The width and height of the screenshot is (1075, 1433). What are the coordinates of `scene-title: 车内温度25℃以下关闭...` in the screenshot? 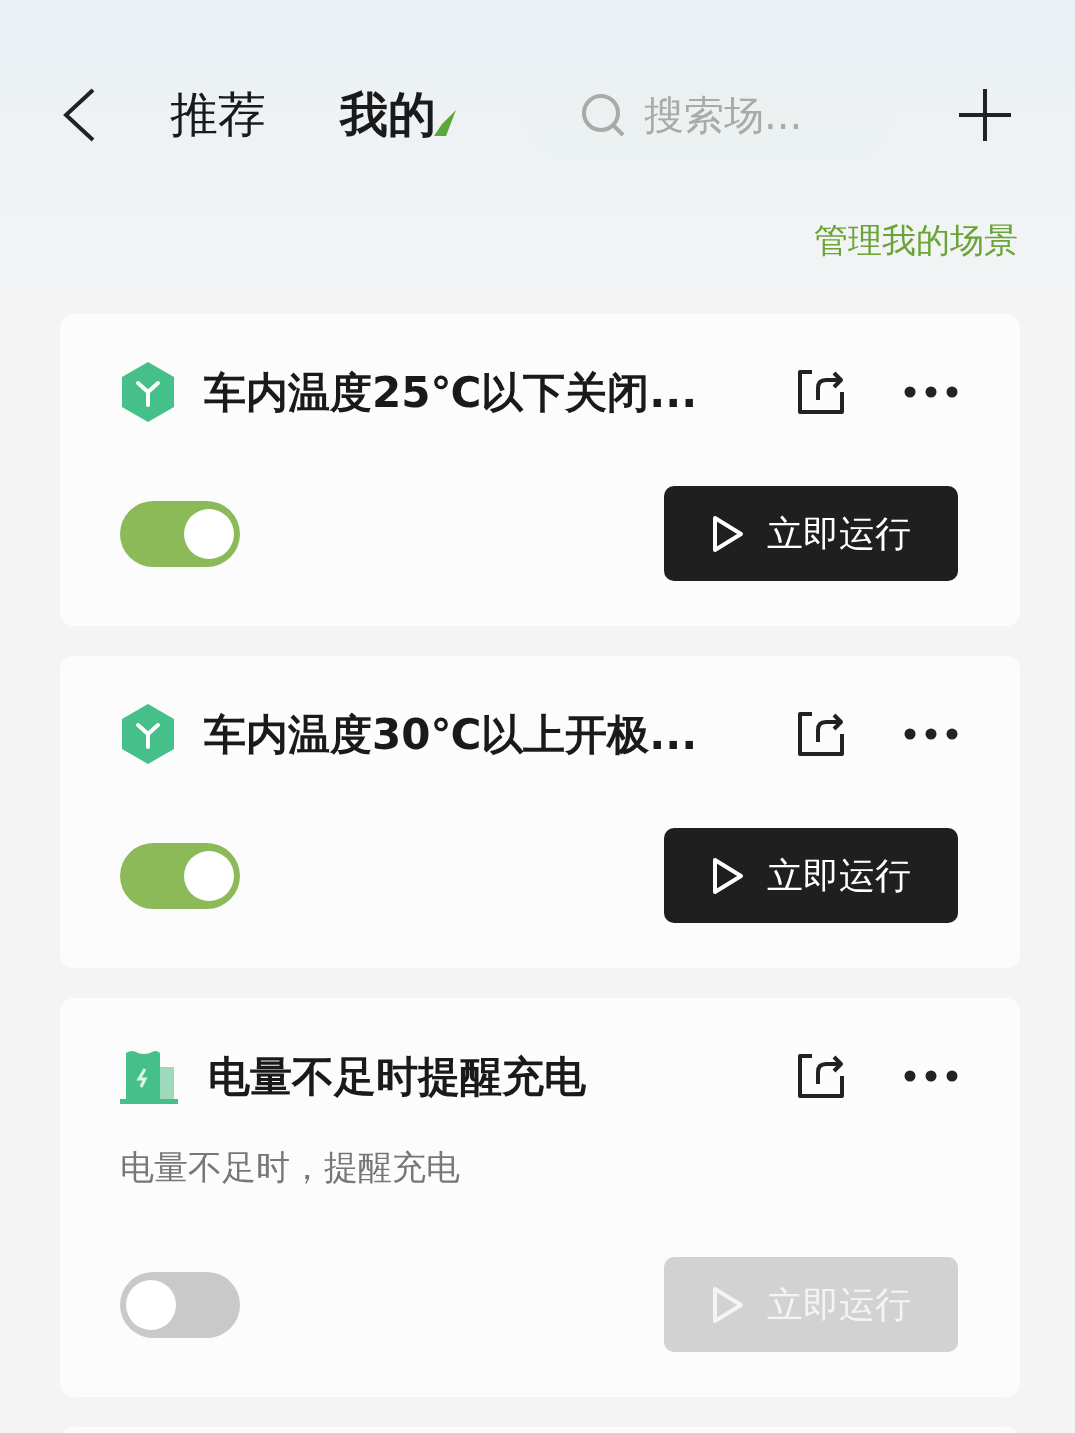 It's located at (451, 392).